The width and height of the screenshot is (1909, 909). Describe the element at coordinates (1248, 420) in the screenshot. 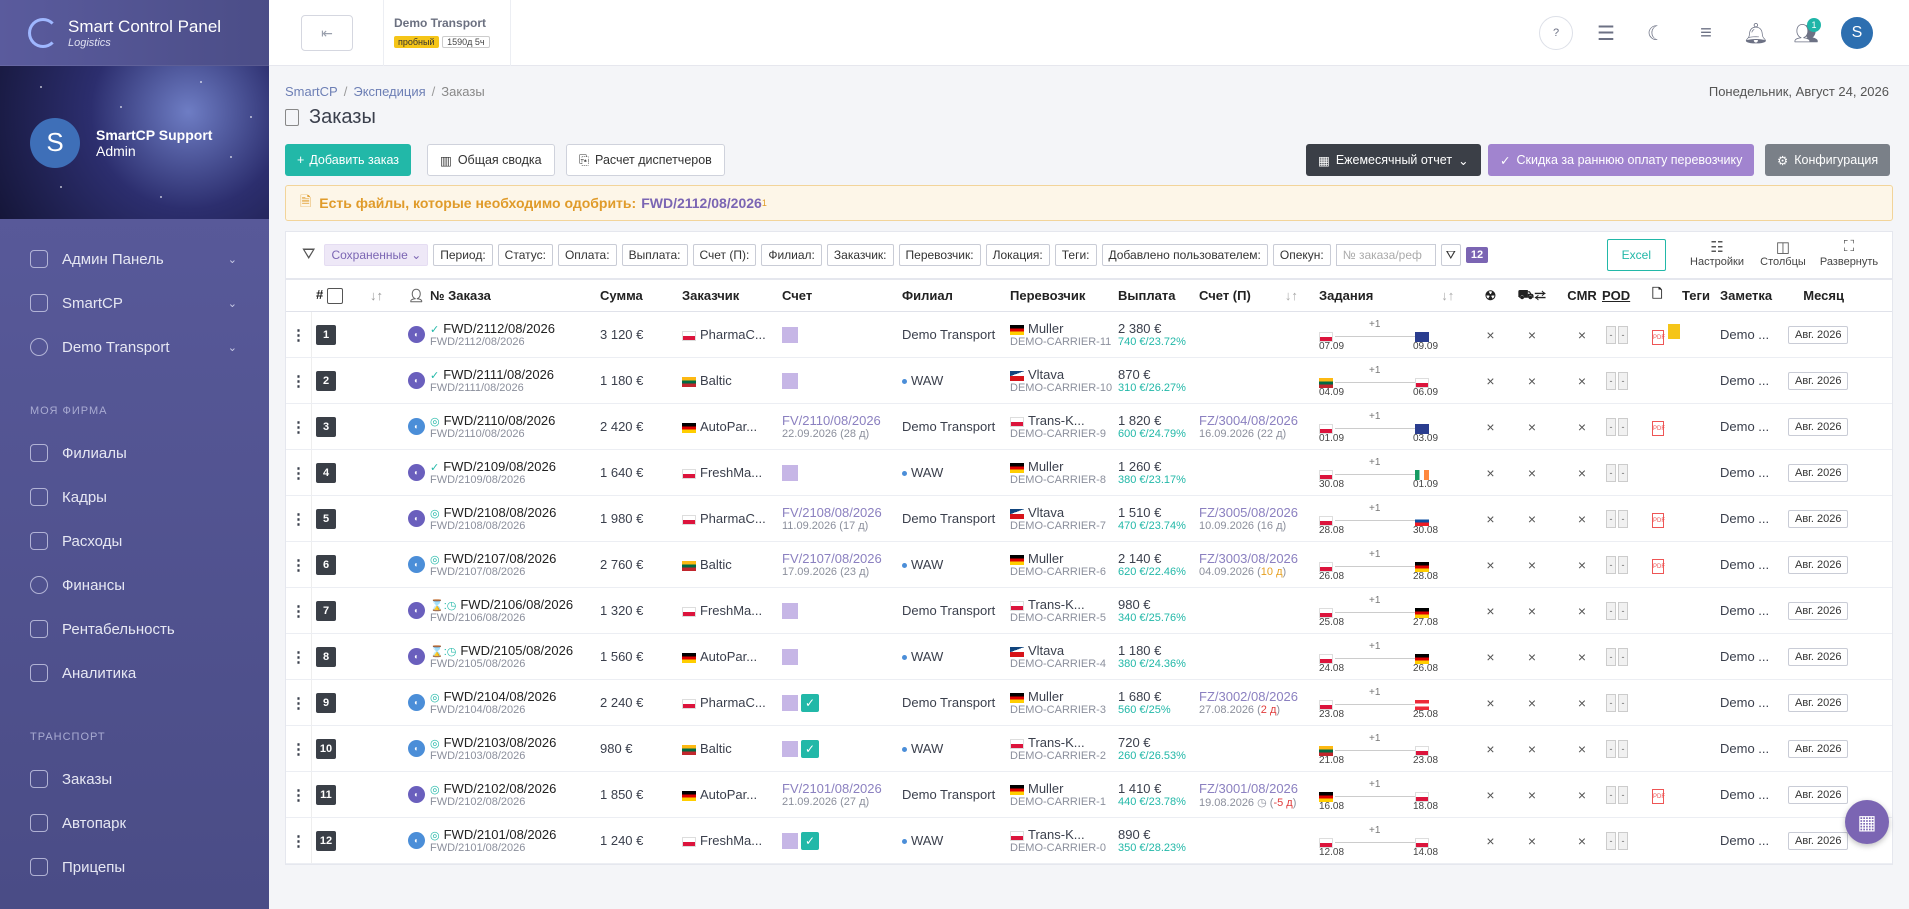

I see `invoice-p-link: FZ/3004/08/2026` at that location.